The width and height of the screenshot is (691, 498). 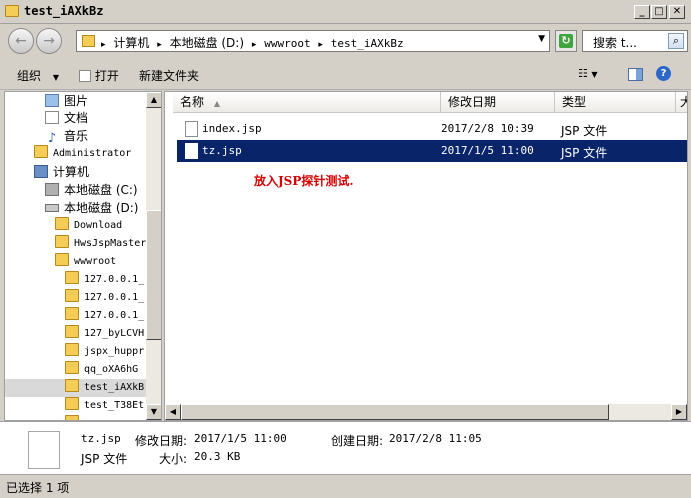 What do you see at coordinates (232, 128) in the screenshot?
I see `file-name: index.jsp` at bounding box center [232, 128].